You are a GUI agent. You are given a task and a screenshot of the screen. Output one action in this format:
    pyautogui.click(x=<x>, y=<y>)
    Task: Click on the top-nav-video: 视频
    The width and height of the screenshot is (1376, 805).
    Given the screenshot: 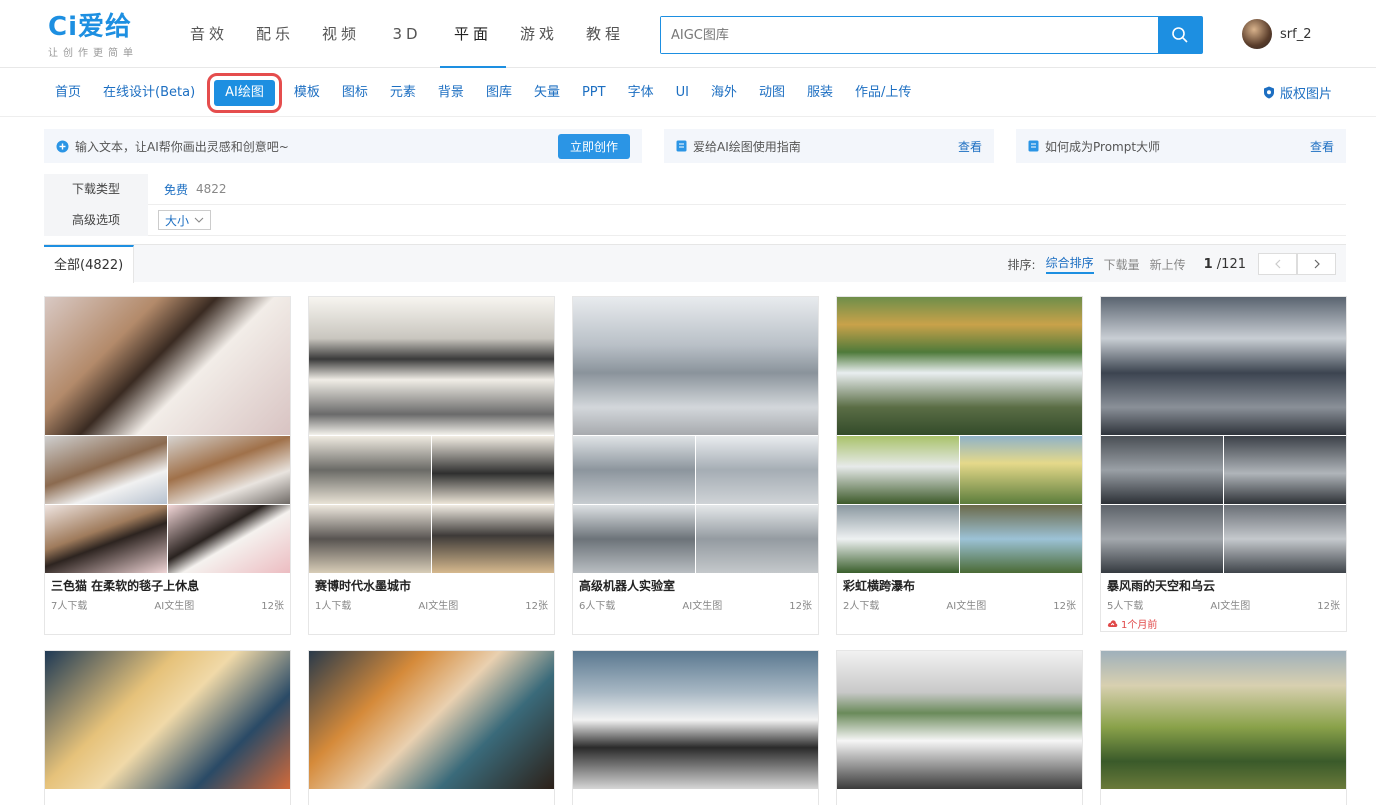 What is the action you would take?
    pyautogui.click(x=341, y=34)
    